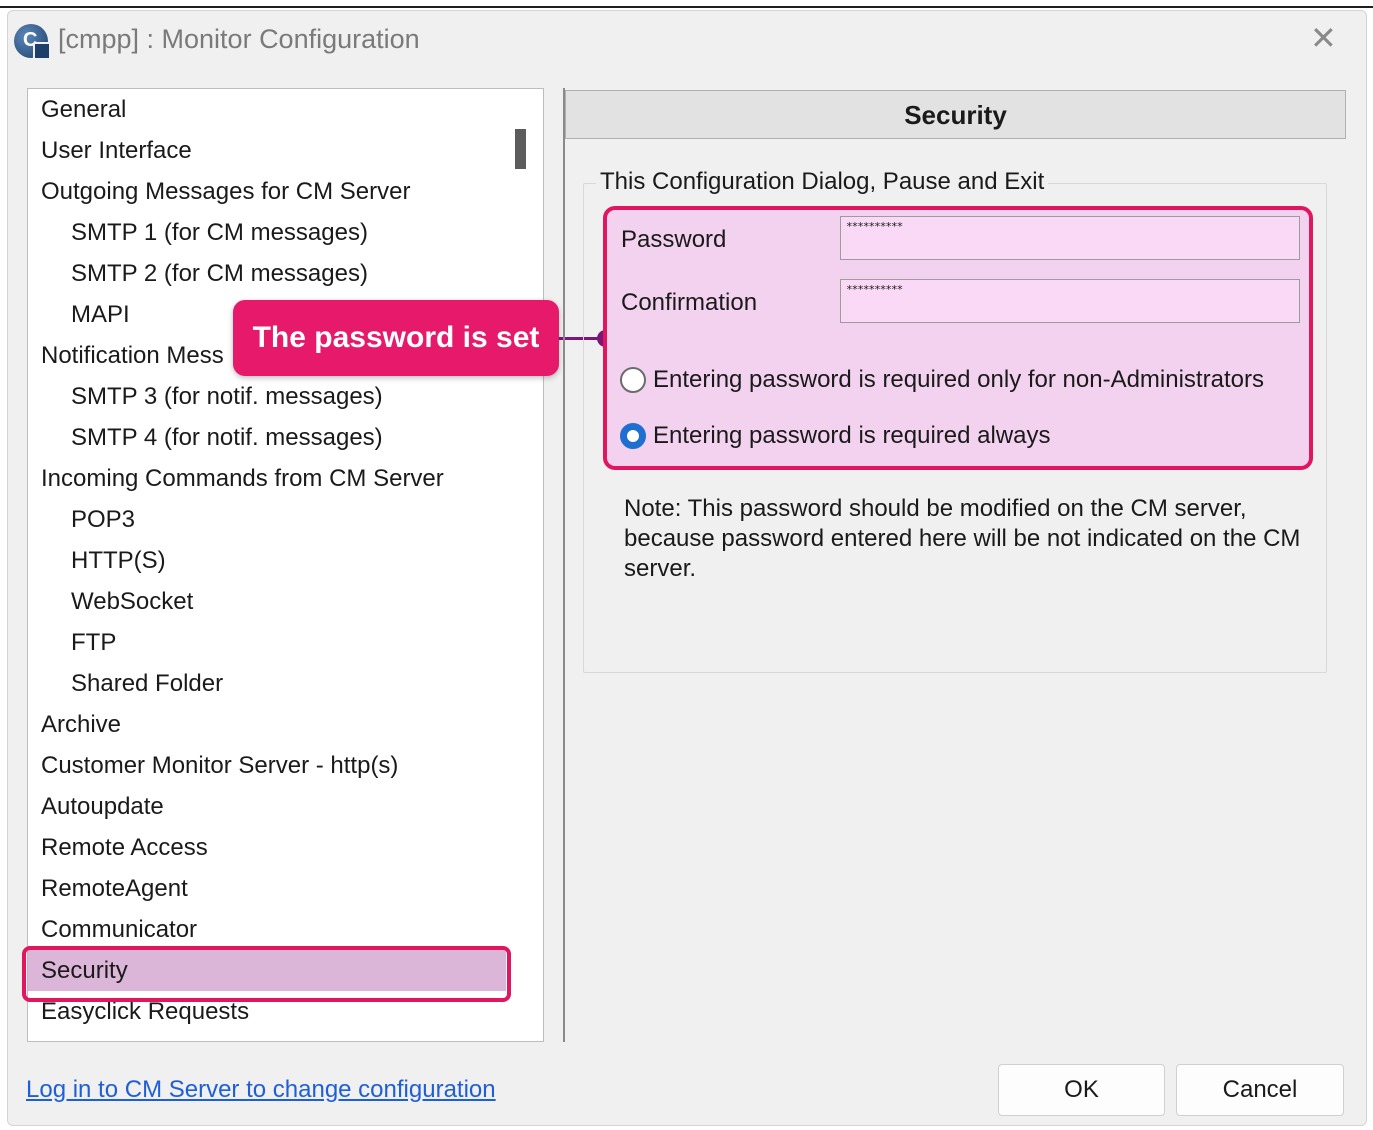 Image resolution: width=1373 pixels, height=1130 pixels. What do you see at coordinates (633, 436) in the screenshot?
I see `radio-button-checked` at bounding box center [633, 436].